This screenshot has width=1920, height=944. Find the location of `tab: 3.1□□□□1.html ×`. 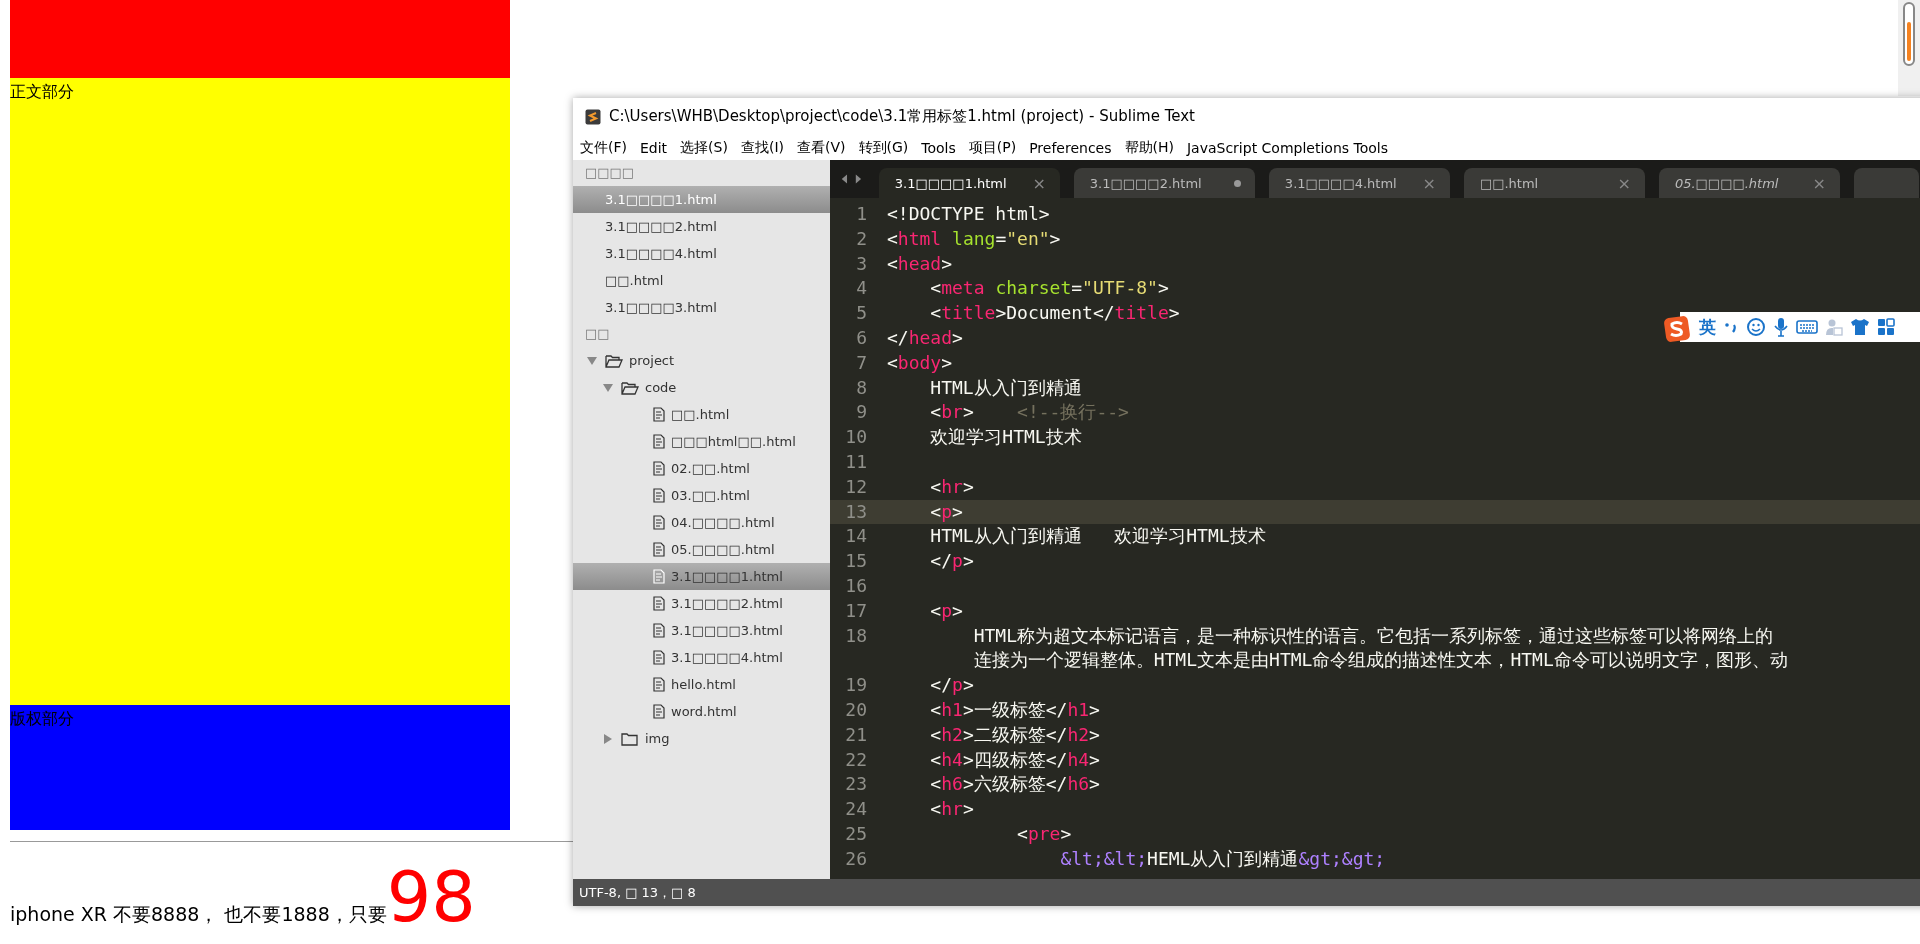

tab: 3.1□□□□1.html × is located at coordinates (969, 183).